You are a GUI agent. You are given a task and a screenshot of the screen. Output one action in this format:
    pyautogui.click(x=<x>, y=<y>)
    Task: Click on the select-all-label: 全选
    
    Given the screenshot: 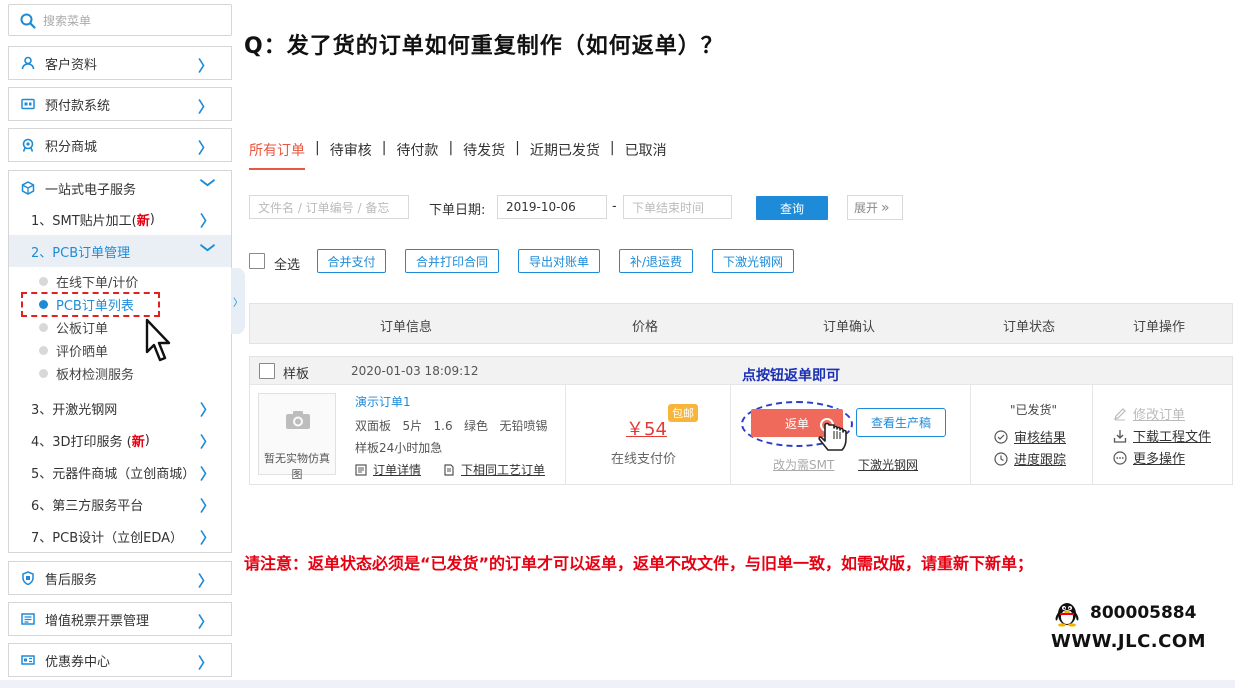 What is the action you would take?
    pyautogui.click(x=287, y=263)
    